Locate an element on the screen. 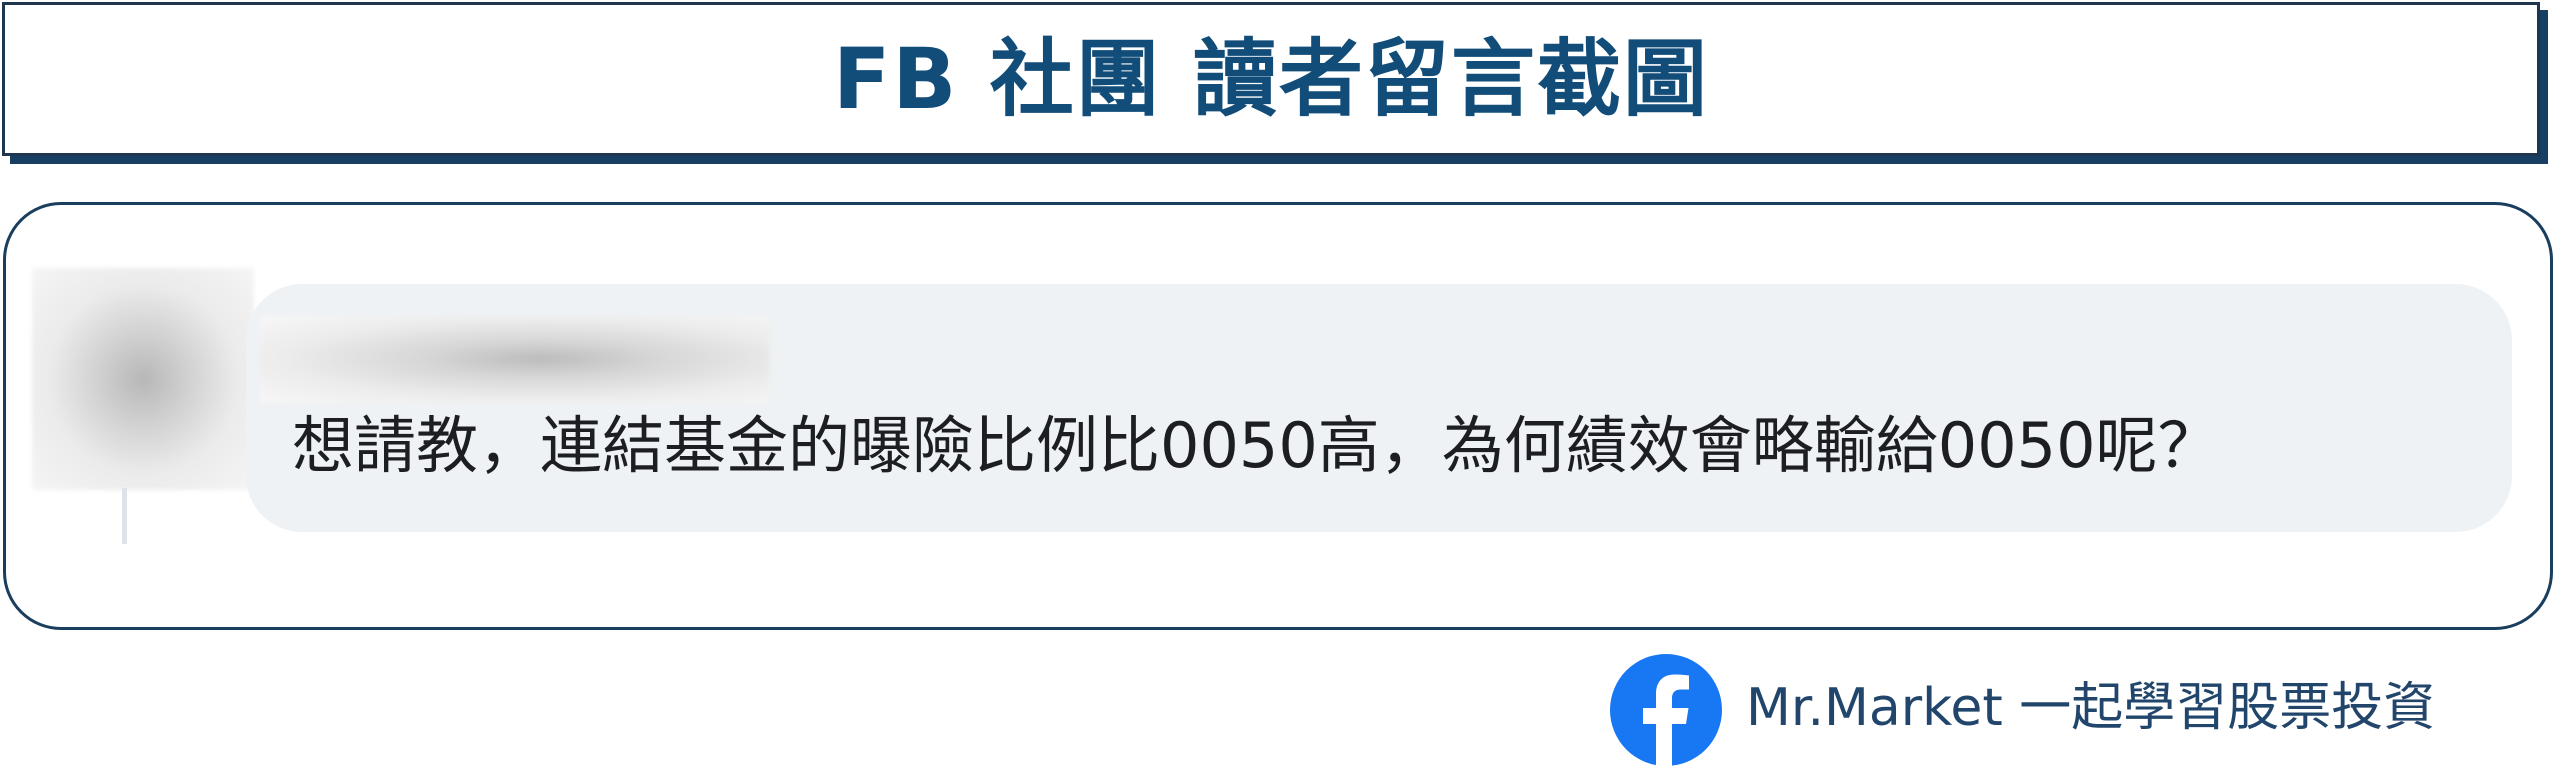  page-title: FB 社團 讀者留言截圖 is located at coordinates (1271, 79).